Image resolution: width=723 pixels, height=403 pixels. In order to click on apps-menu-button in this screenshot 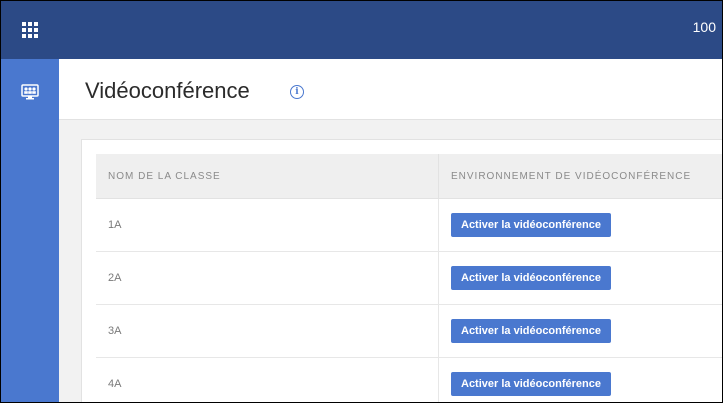, I will do `click(30, 30)`.